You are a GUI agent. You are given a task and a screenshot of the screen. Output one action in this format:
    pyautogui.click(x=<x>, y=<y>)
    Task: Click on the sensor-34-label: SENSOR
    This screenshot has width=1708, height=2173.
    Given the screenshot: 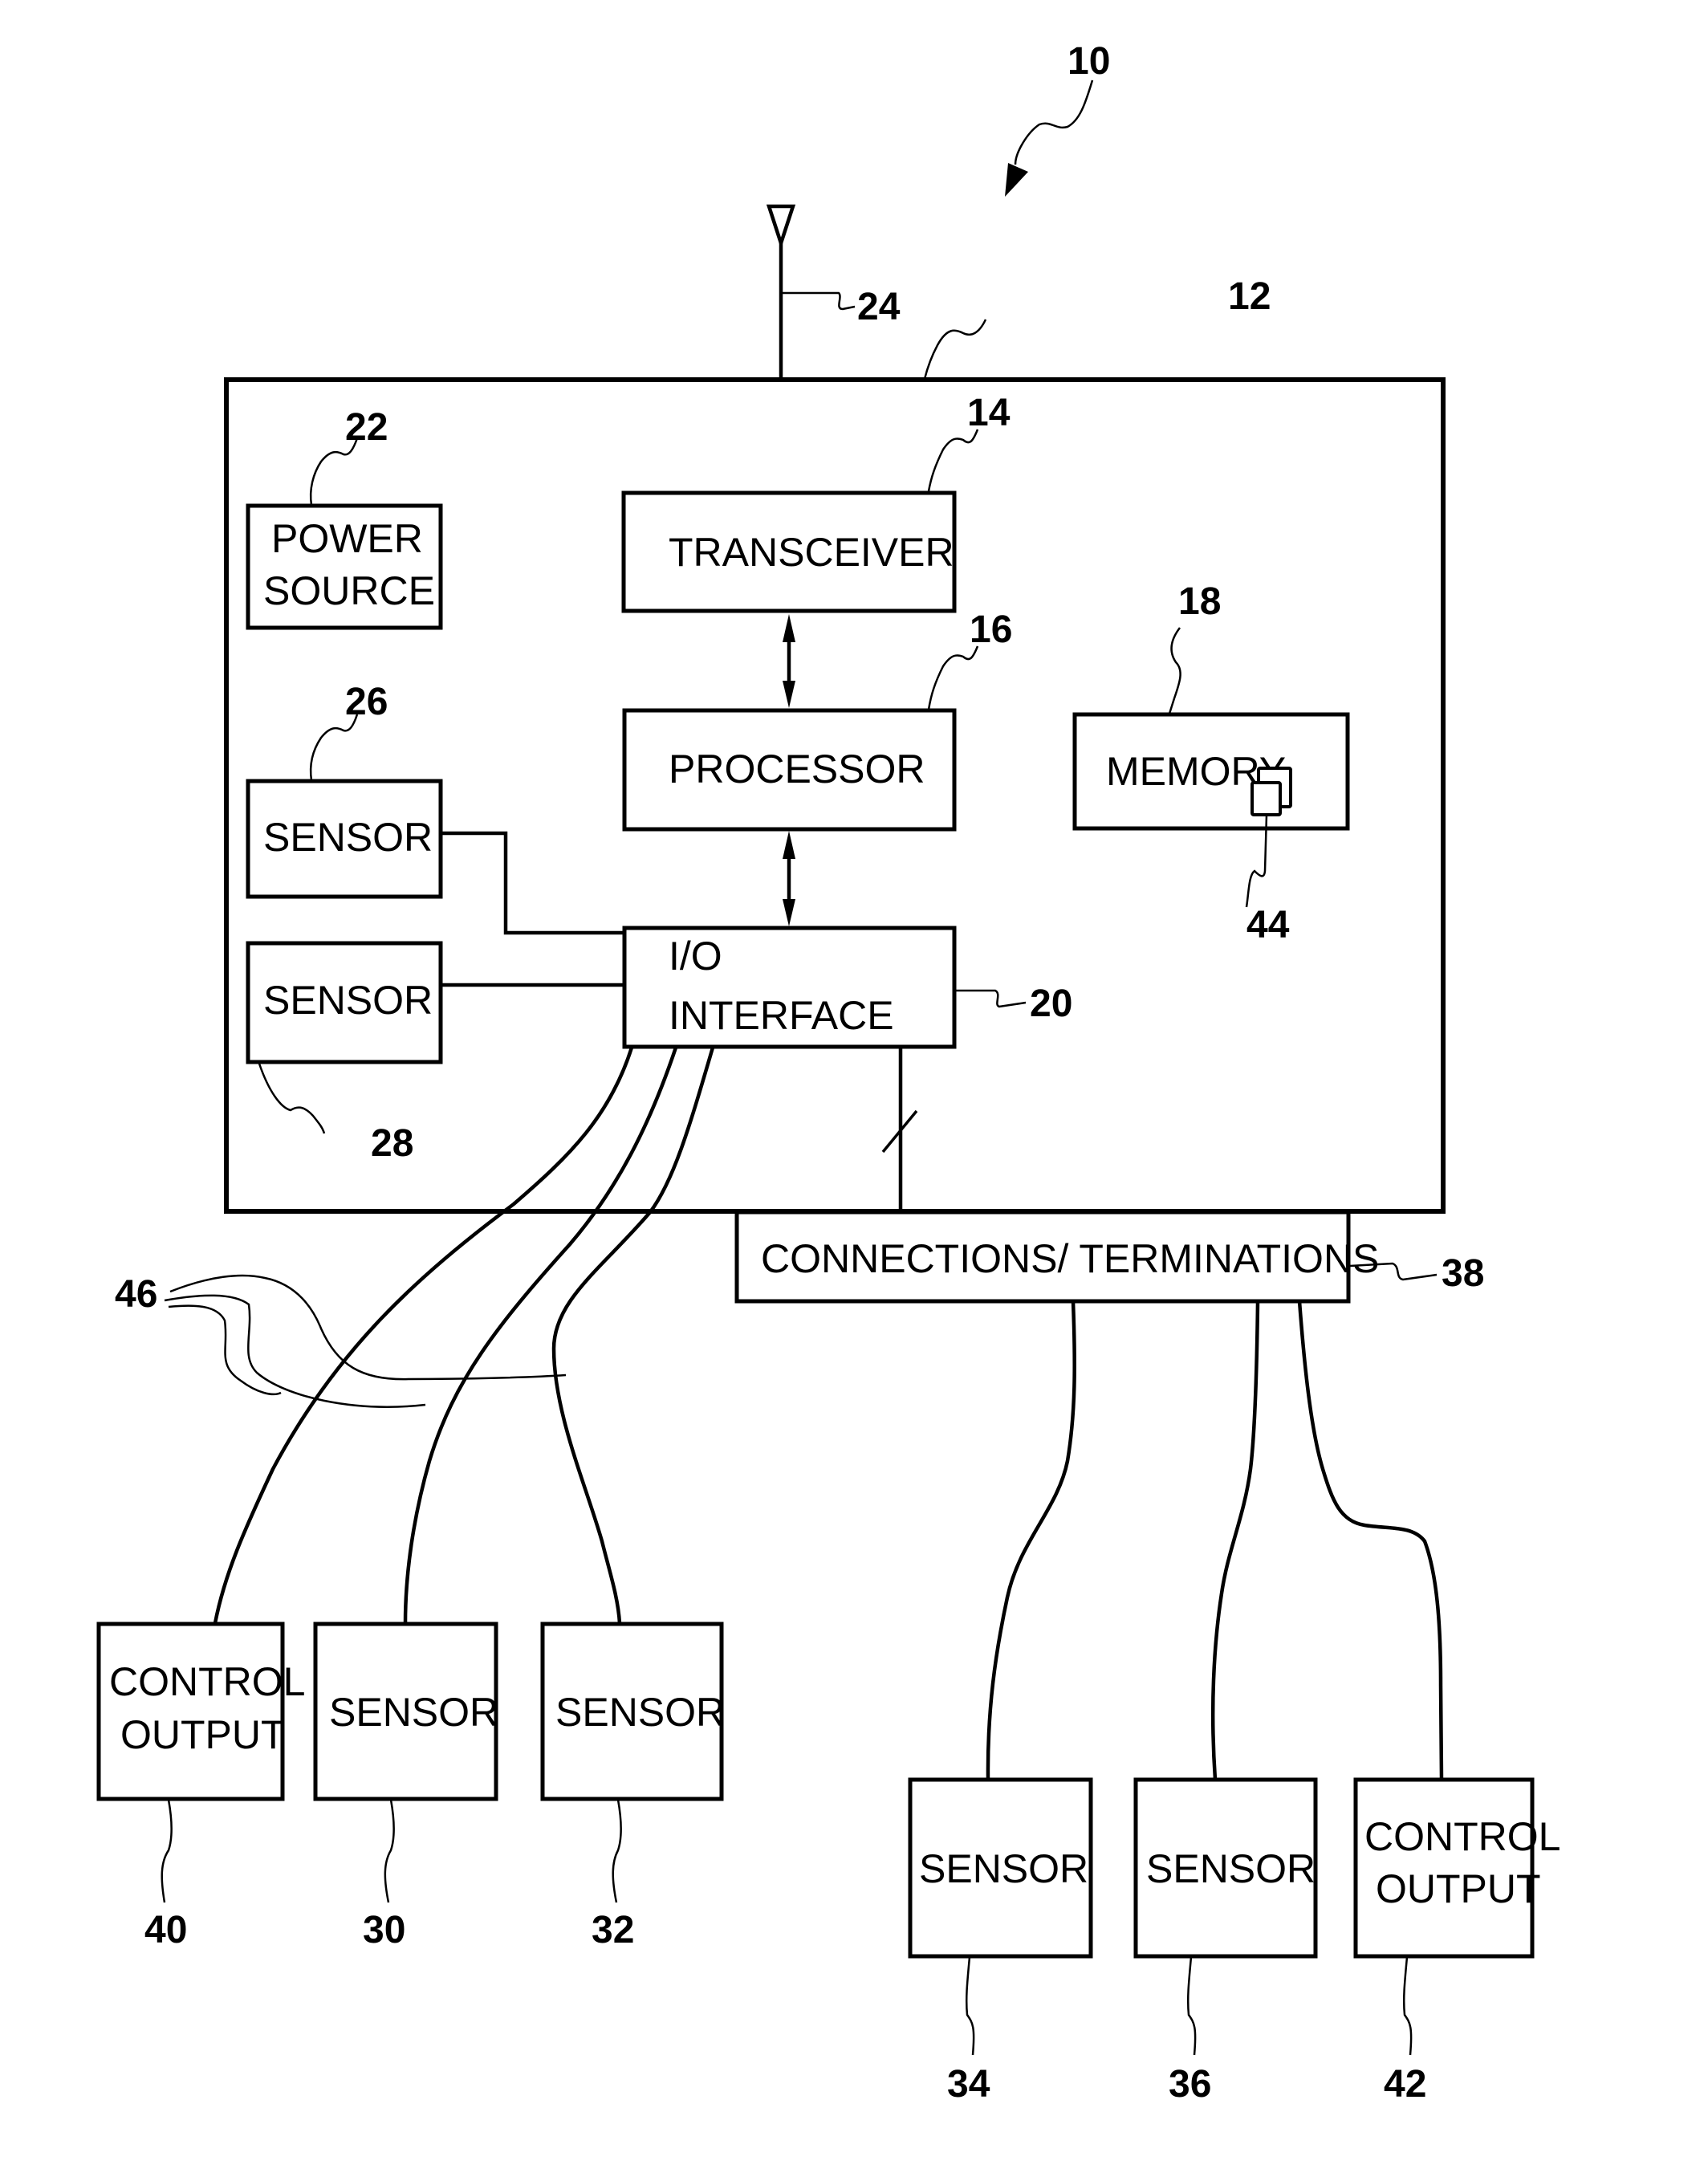 What is the action you would take?
    pyautogui.click(x=1004, y=1868)
    